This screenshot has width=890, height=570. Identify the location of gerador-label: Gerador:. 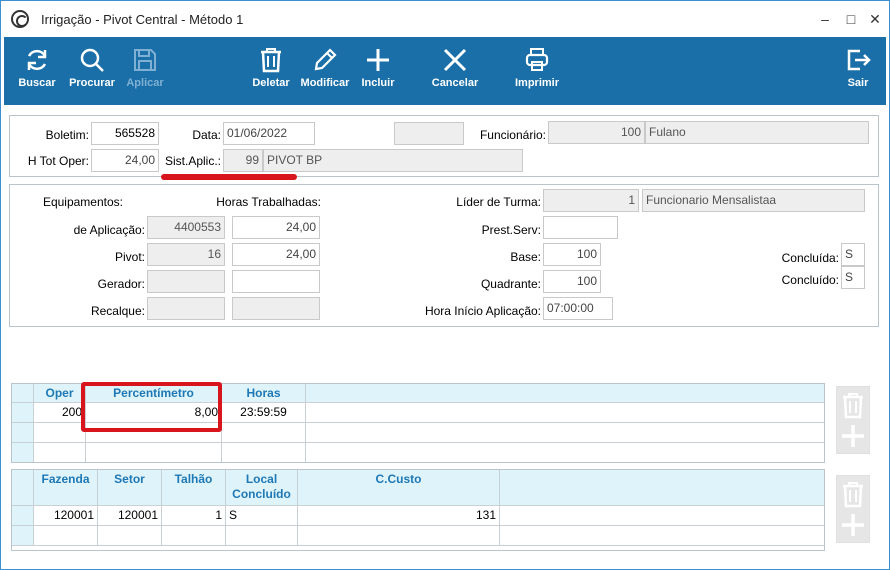
(121, 284).